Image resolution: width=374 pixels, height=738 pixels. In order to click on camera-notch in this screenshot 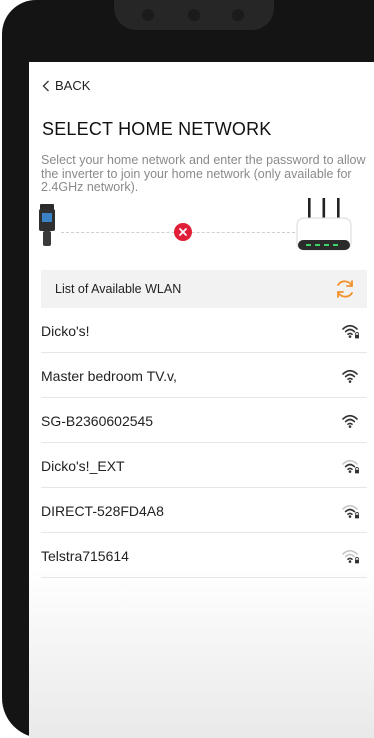, I will do `click(194, 15)`.